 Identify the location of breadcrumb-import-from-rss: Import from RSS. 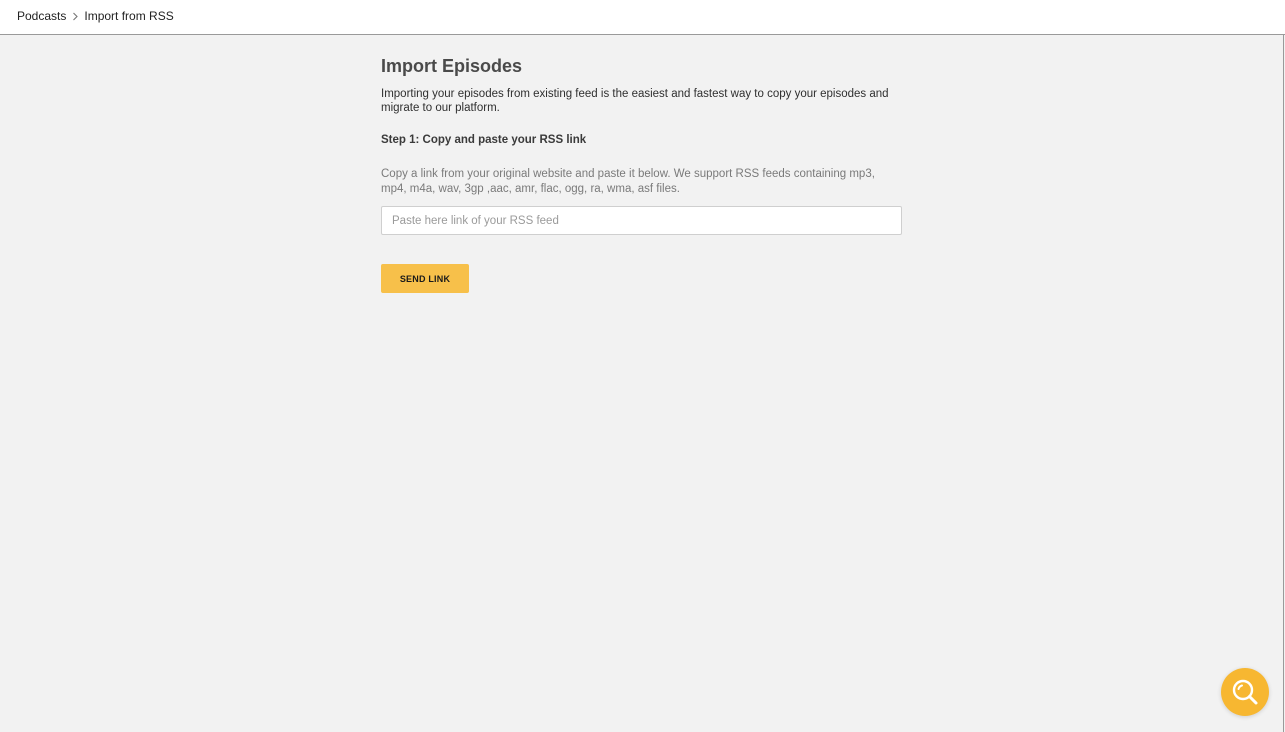
(129, 16).